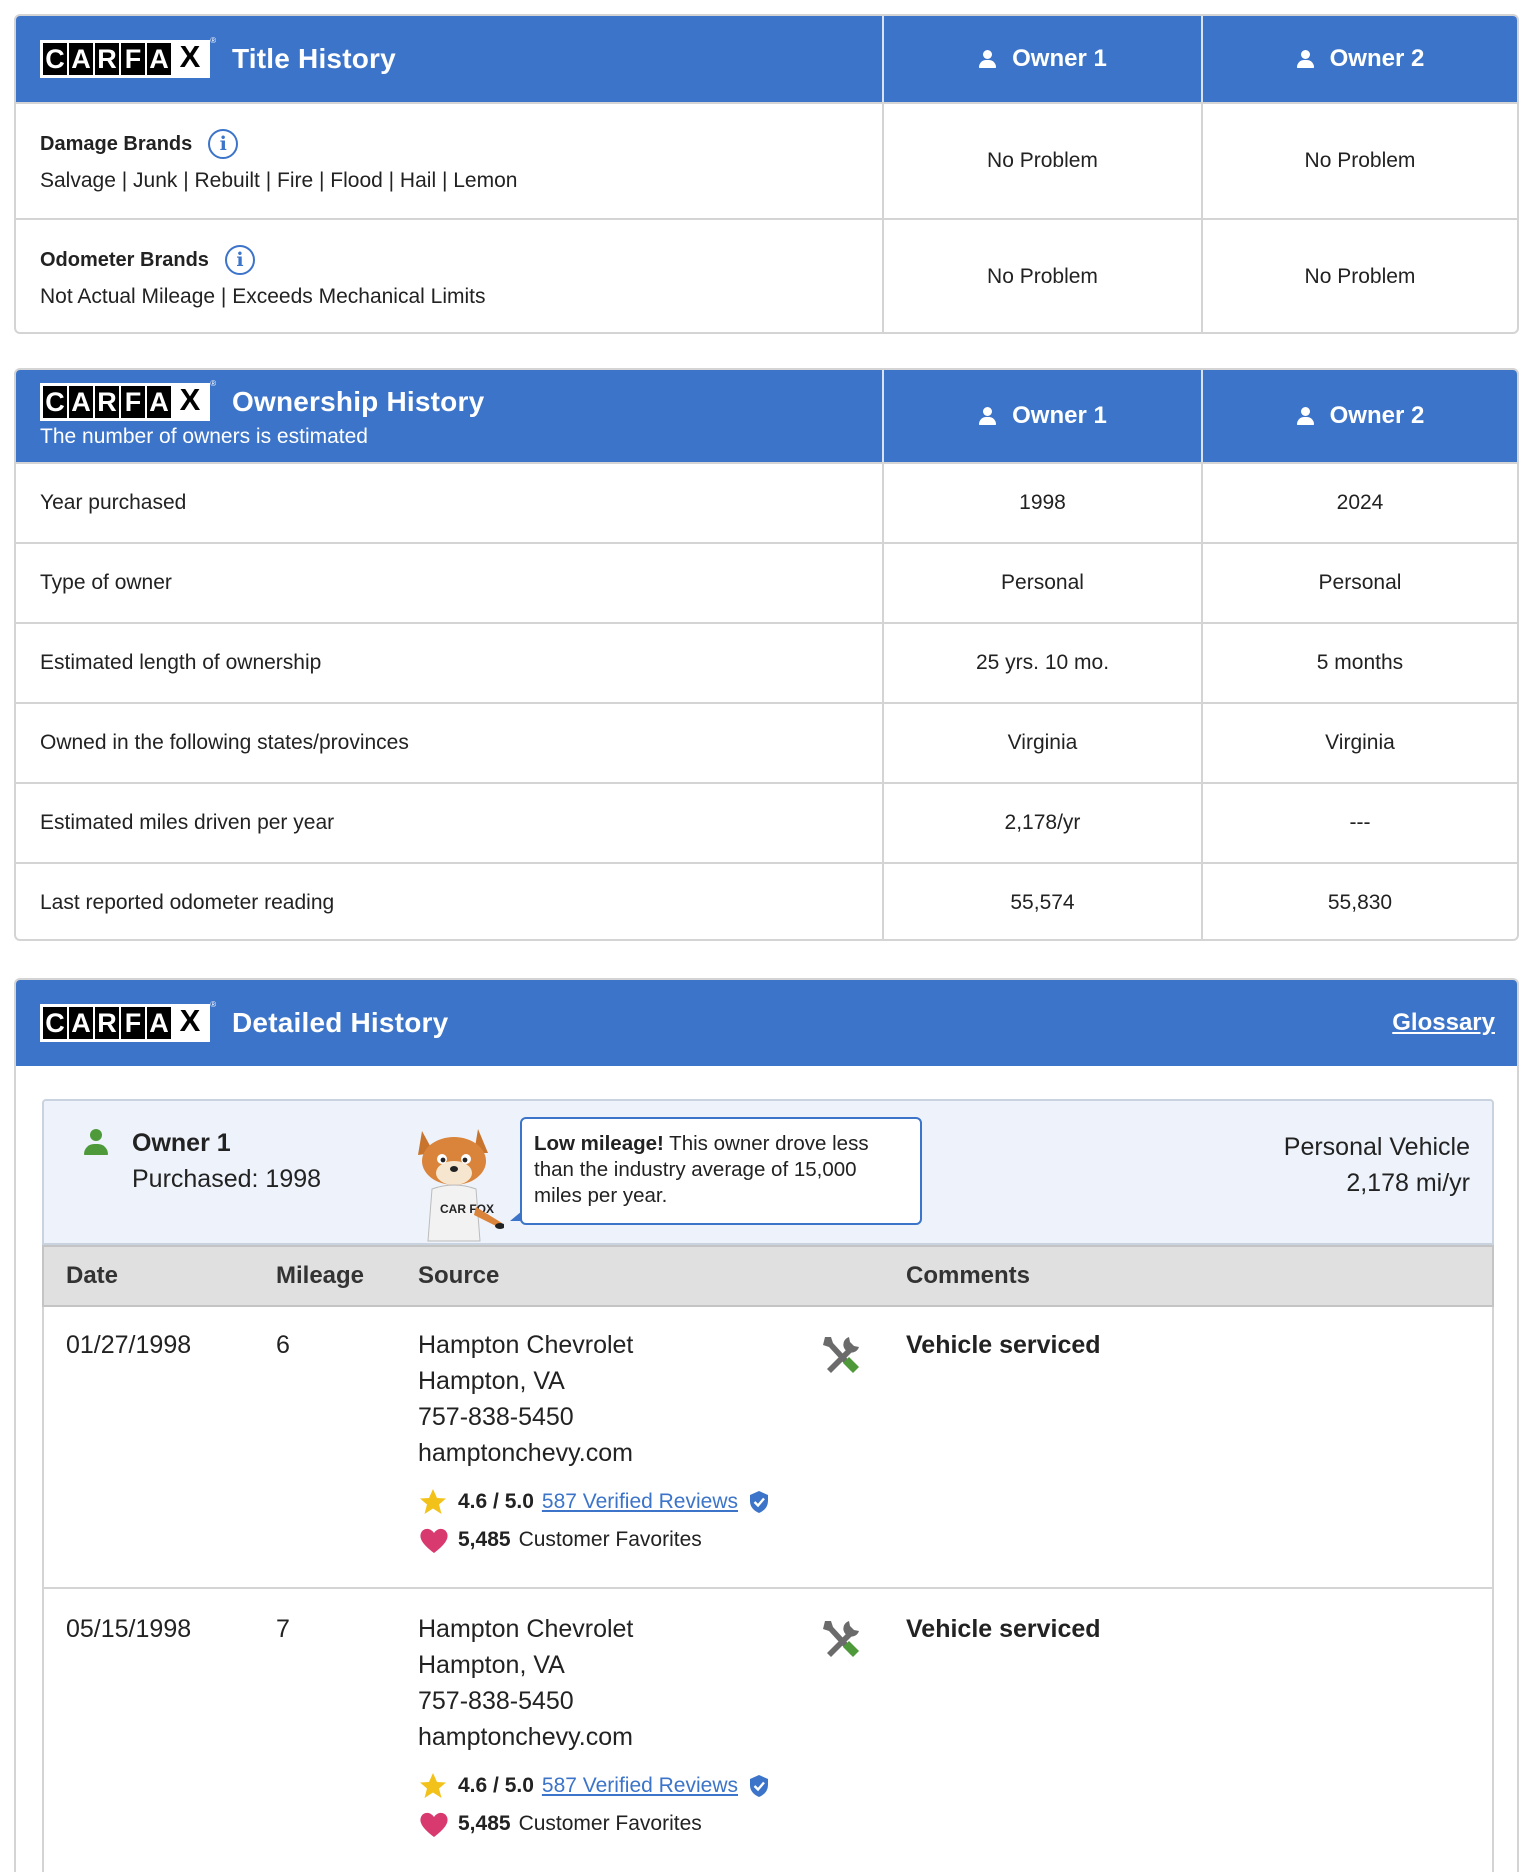 The width and height of the screenshot is (1526, 1872). Describe the element at coordinates (968, 1275) in the screenshot. I see `column-header-comments: Comments` at that location.